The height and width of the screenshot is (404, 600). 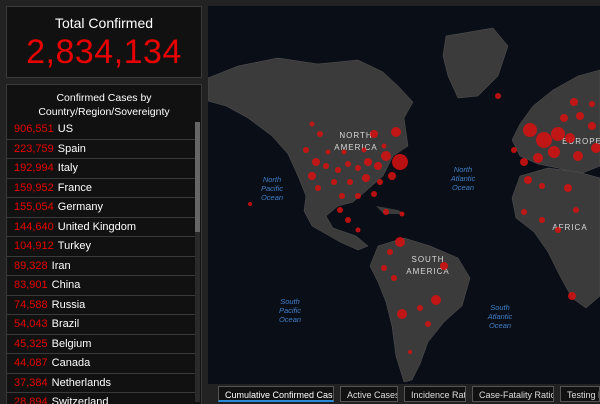 What do you see at coordinates (101, 247) in the screenshot?
I see `list-item-turkey: 104,912 Turkey` at bounding box center [101, 247].